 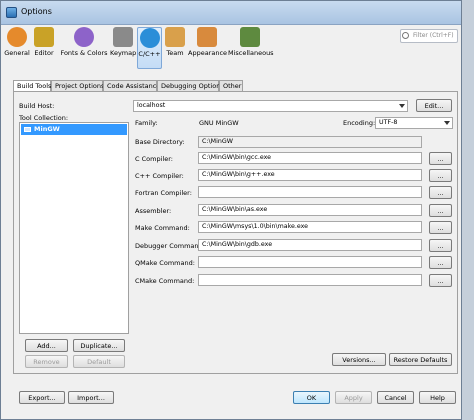 I want to click on category-keymap: Keymap, so click(x=123, y=48).